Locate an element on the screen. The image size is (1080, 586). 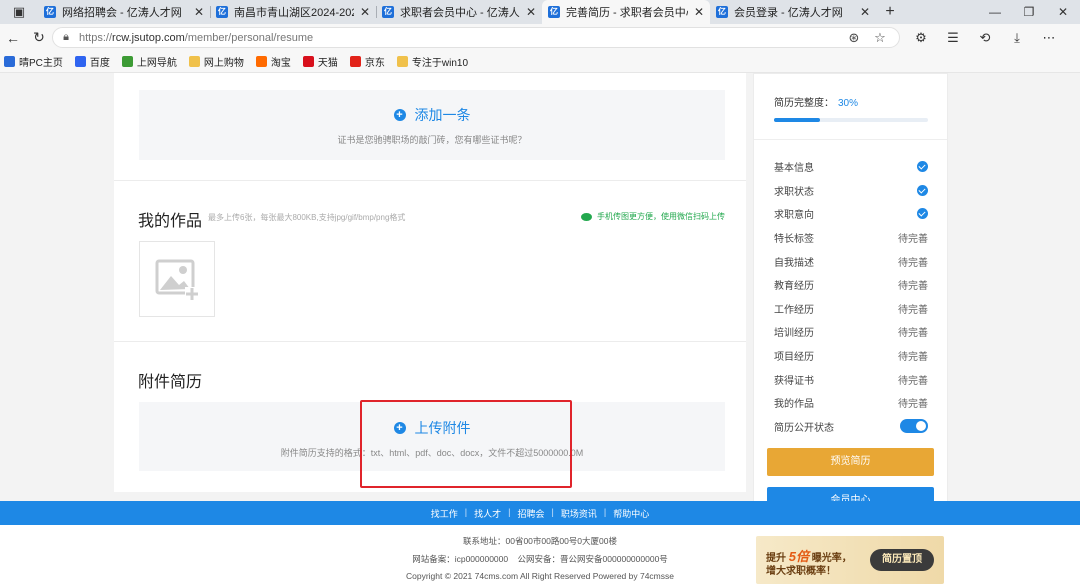
completeness-value: 30% is located at coordinates (848, 103).